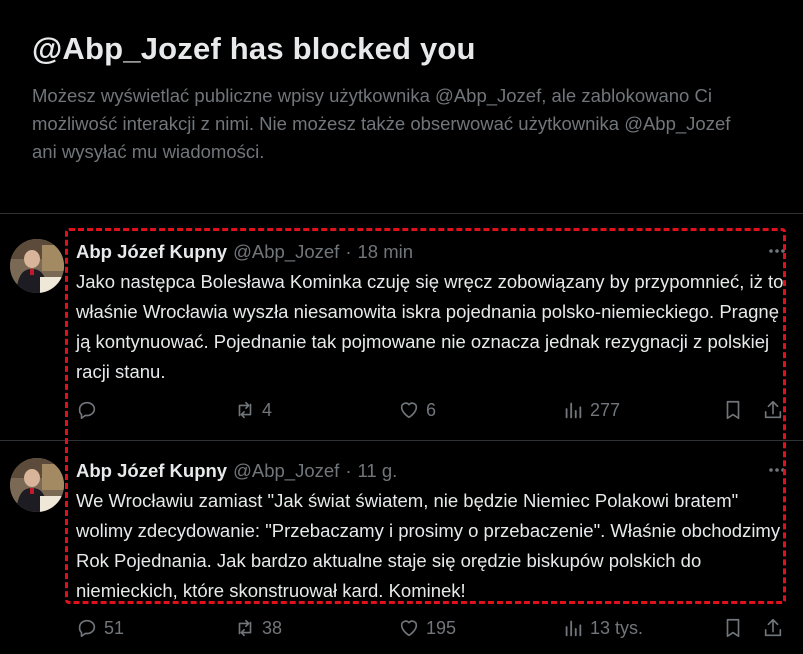  I want to click on reply-button: 51, so click(100, 628).